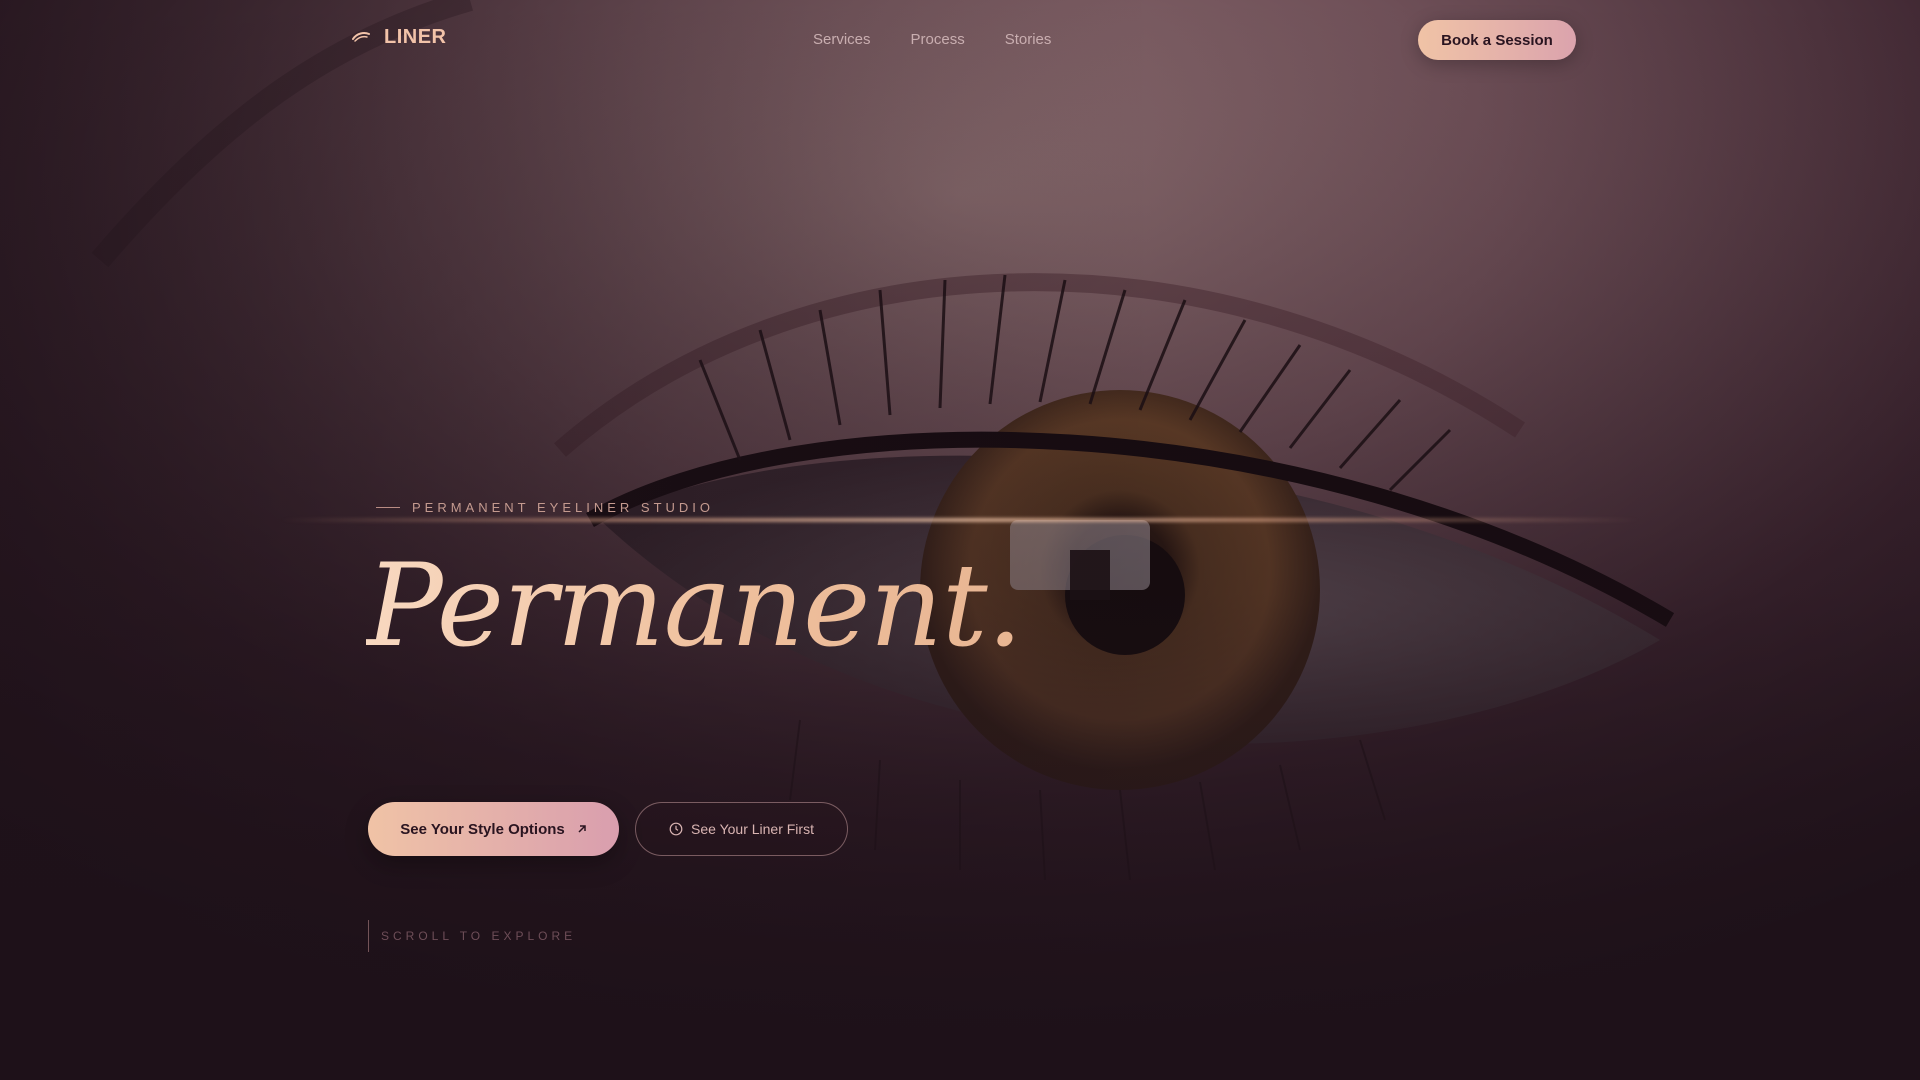 The width and height of the screenshot is (1920, 1080). I want to click on preview-liner-label: See Your Liner First, so click(752, 829).